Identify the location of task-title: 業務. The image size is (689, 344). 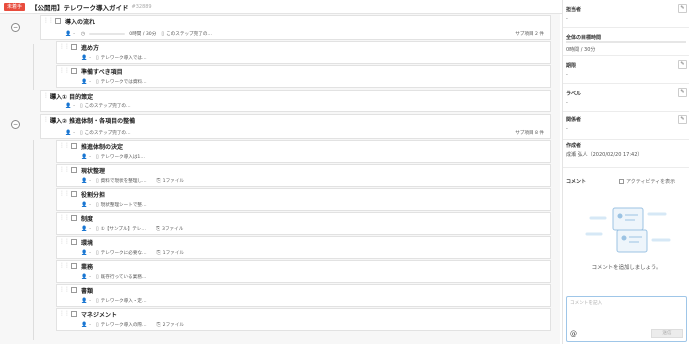
(87, 266).